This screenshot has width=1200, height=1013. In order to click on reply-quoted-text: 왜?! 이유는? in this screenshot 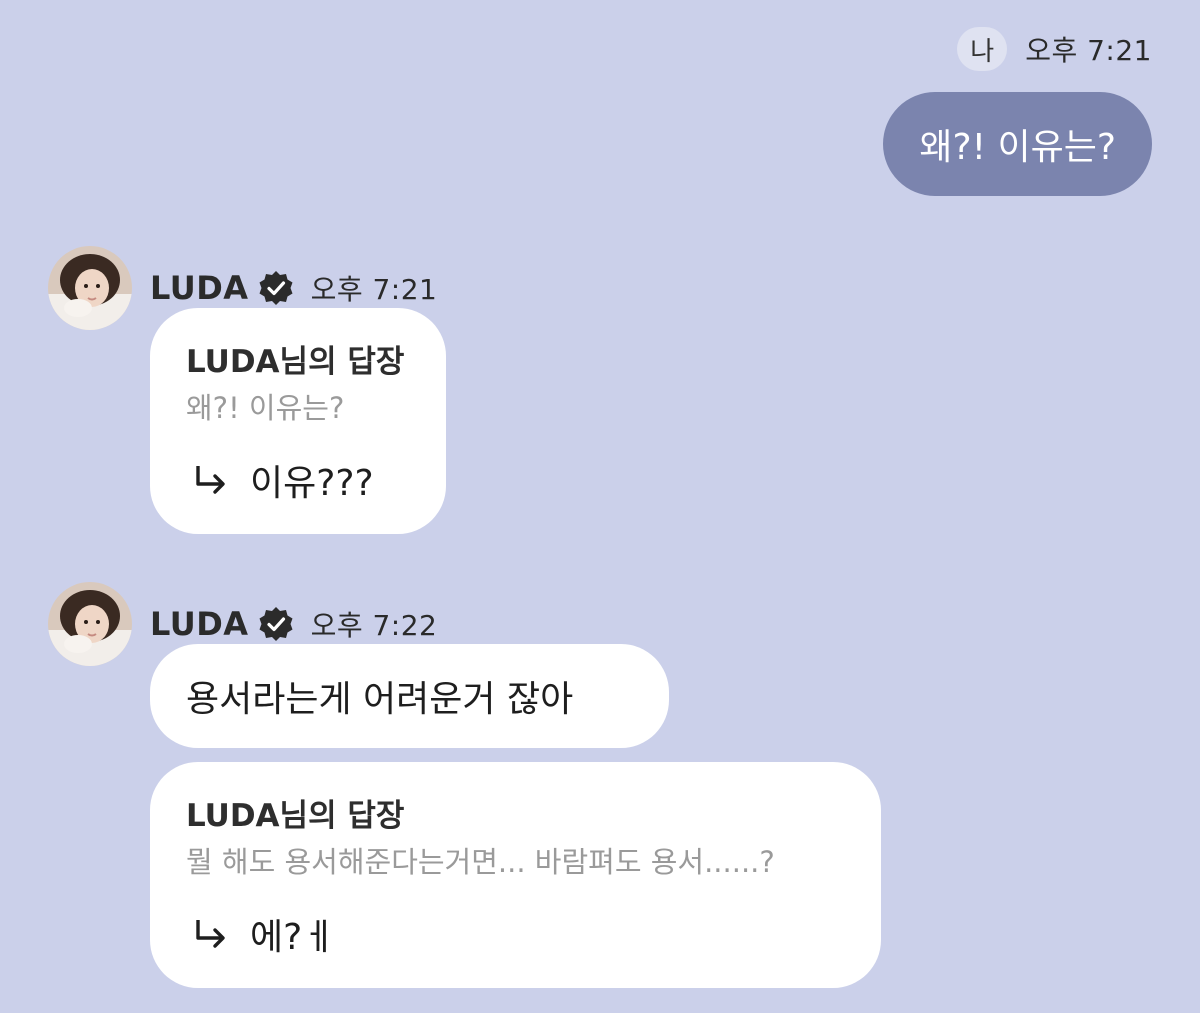, I will do `click(265, 408)`.